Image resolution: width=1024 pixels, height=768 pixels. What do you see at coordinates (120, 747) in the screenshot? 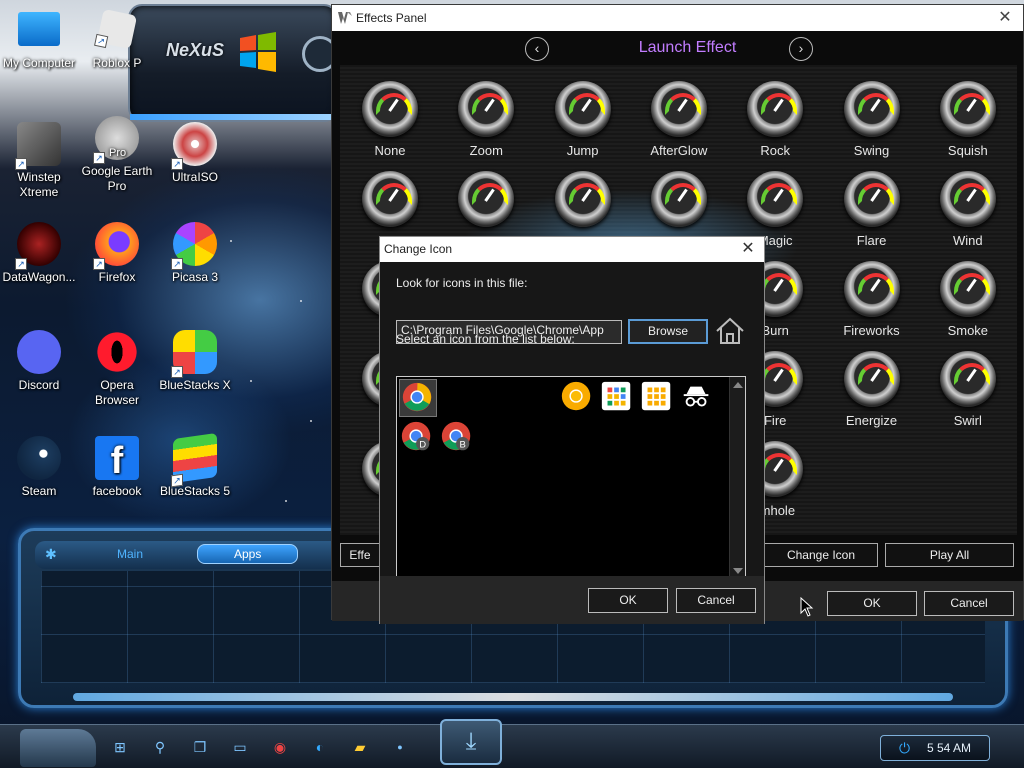
I see `windows-start-icon: ⊞` at bounding box center [120, 747].